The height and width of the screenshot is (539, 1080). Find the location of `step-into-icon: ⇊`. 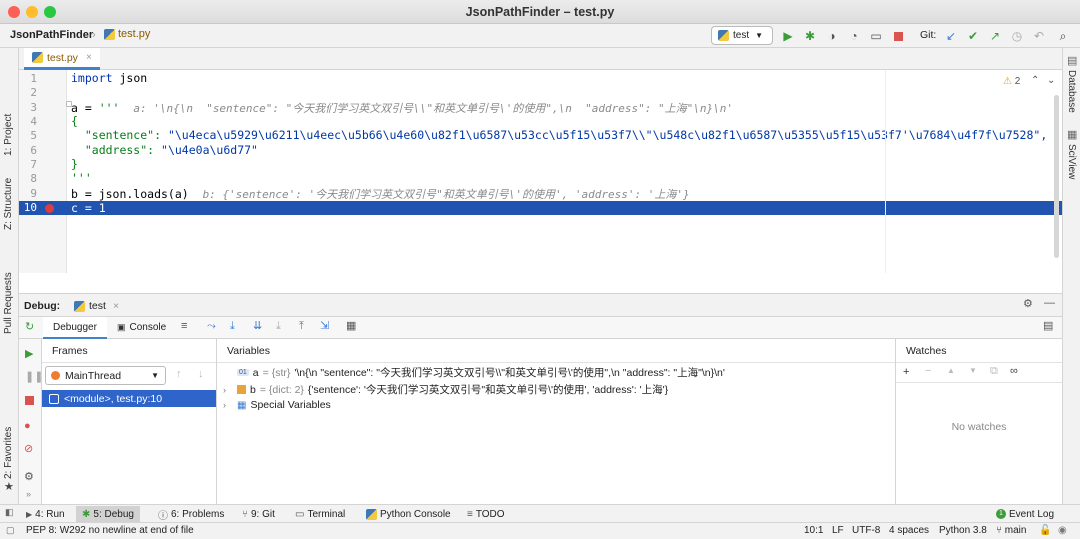

step-into-icon: ⇊ is located at coordinates (257, 326).